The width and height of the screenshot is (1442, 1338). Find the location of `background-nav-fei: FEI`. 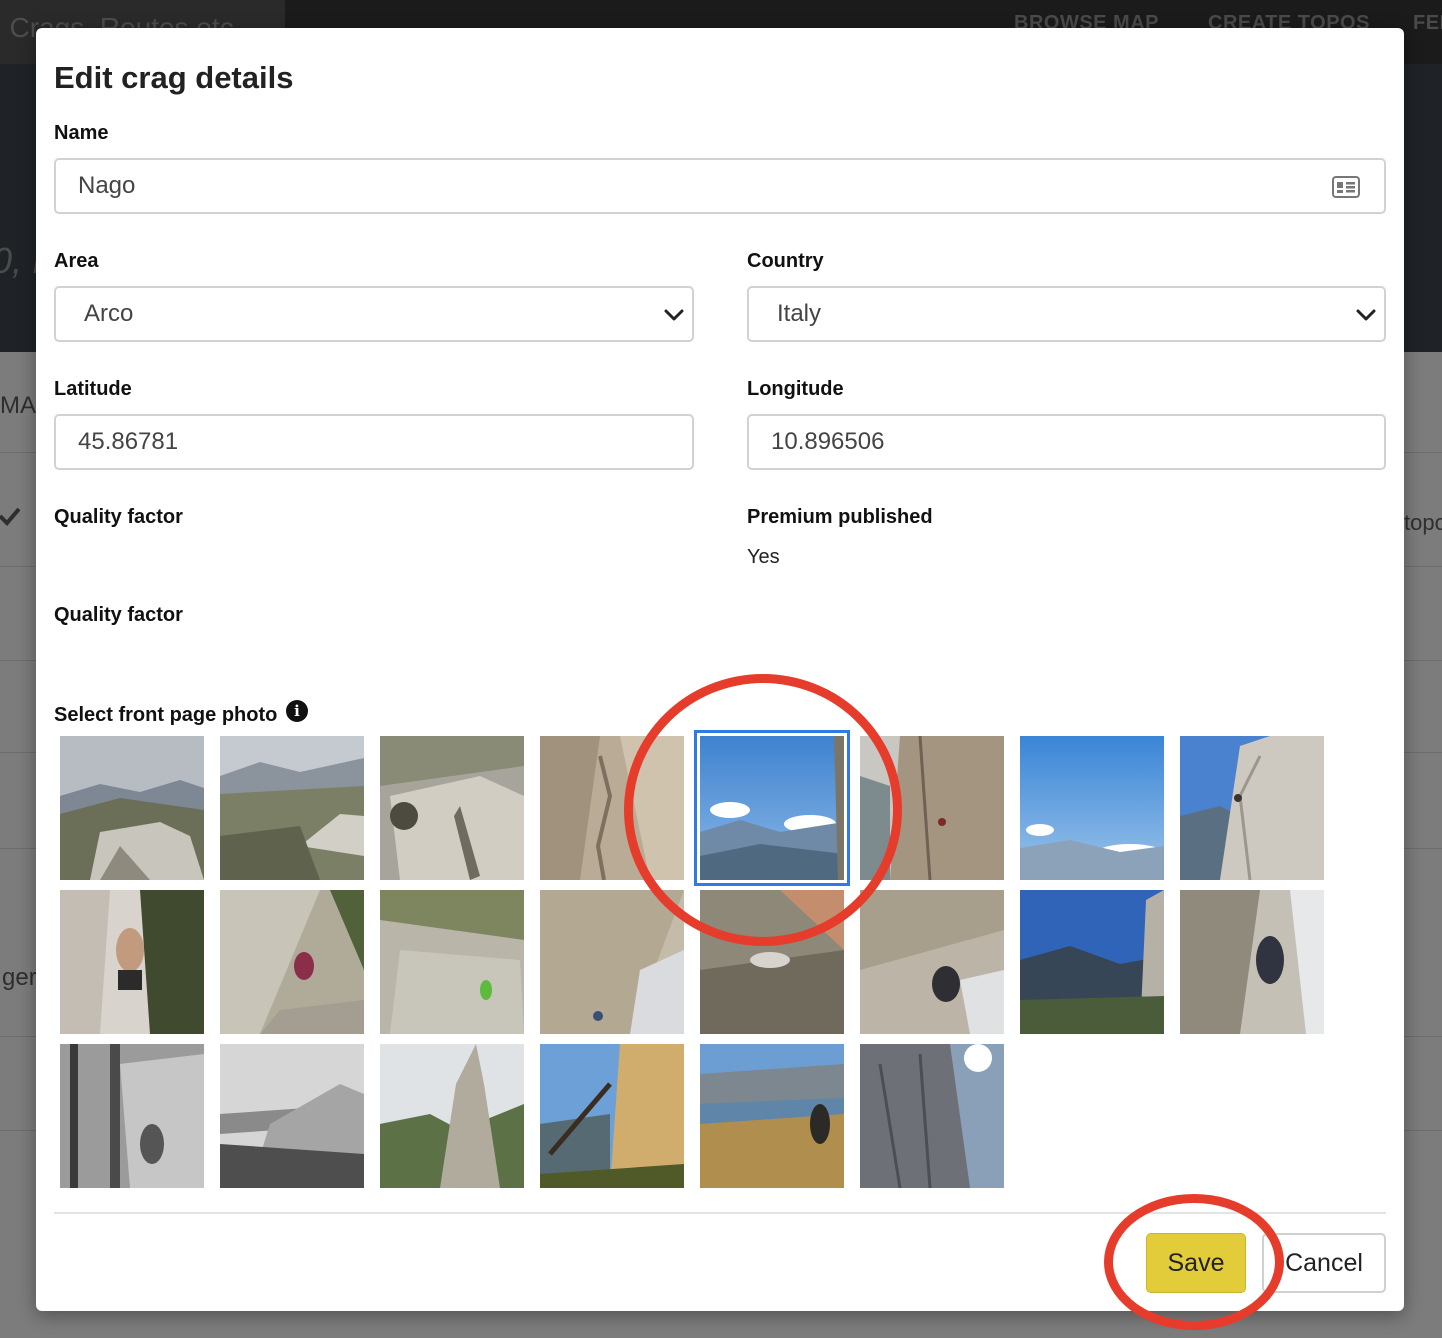

background-nav-fei: FEI is located at coordinates (1427, 23).